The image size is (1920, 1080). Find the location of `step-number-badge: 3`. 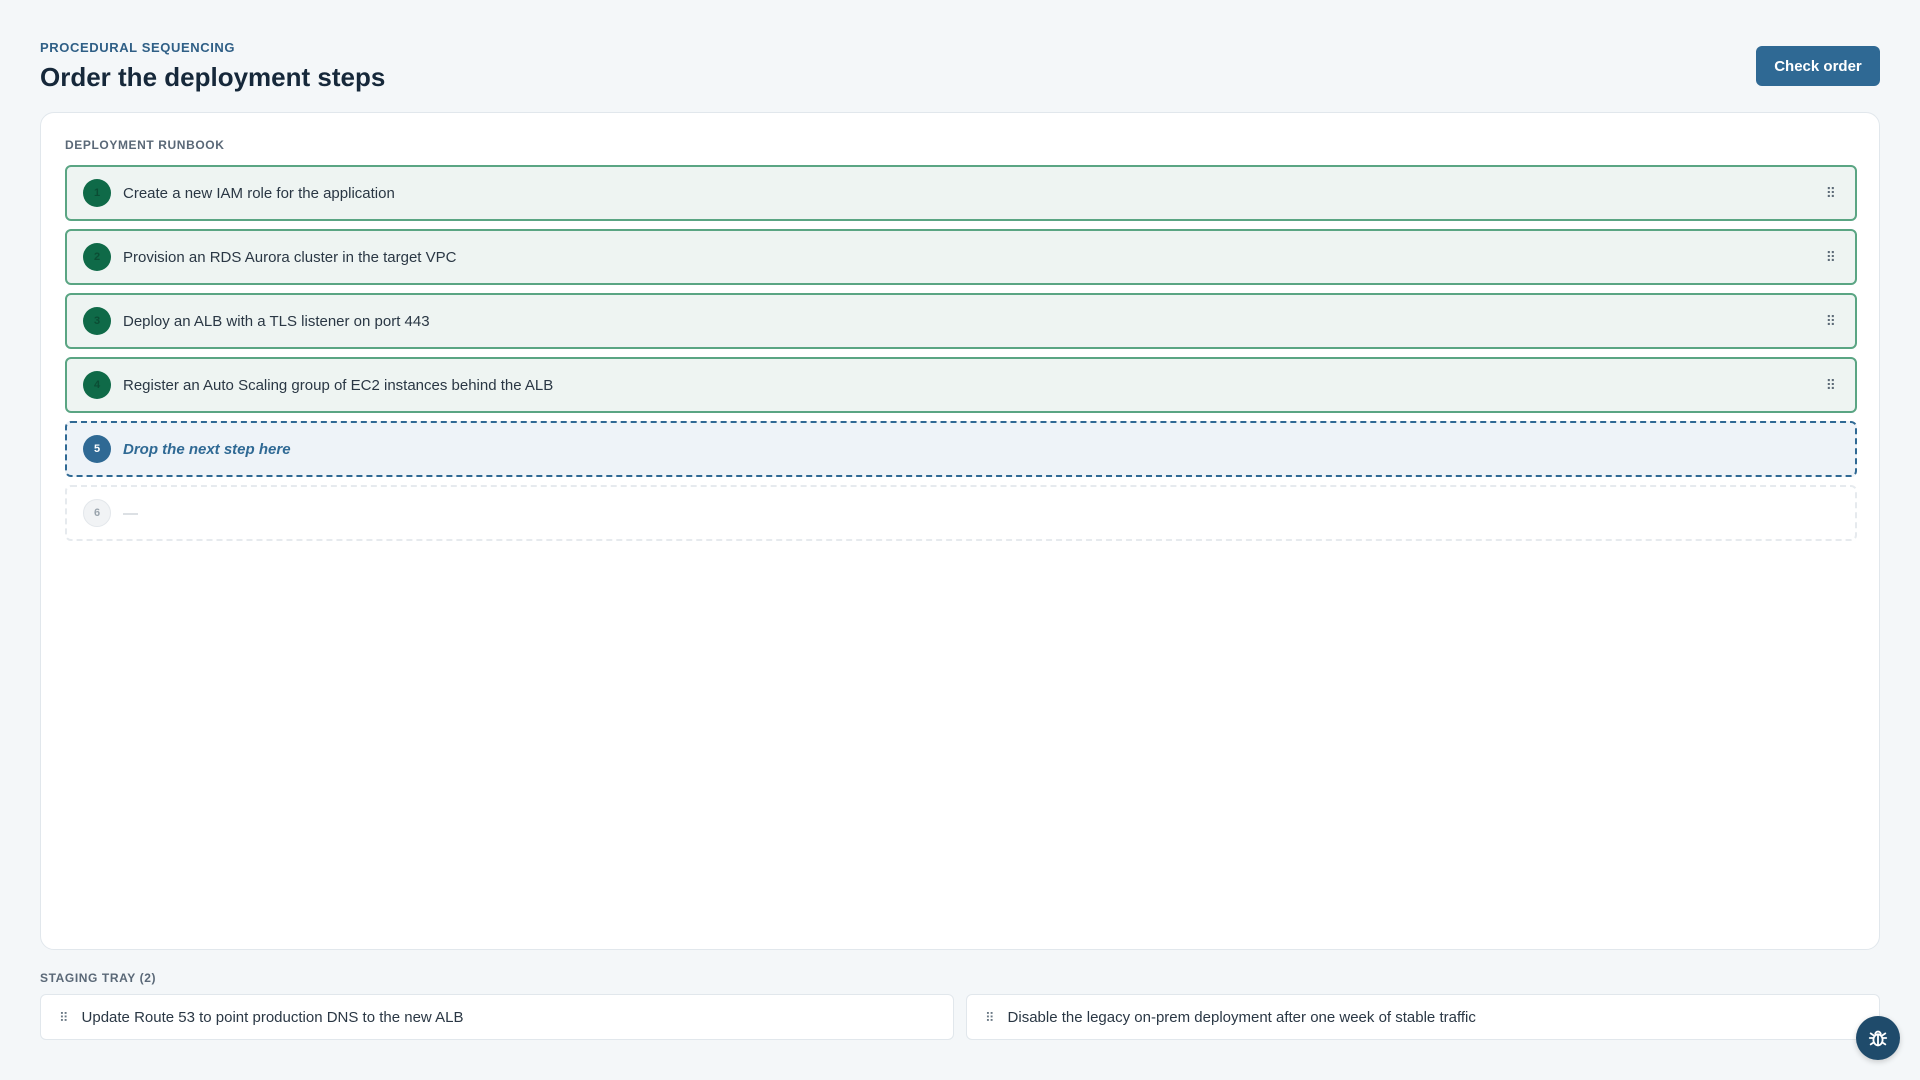

step-number-badge: 3 is located at coordinates (97, 321).